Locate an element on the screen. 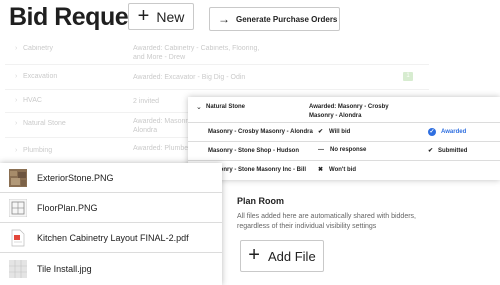  bid-status: ✔ Will bid is located at coordinates (334, 132).